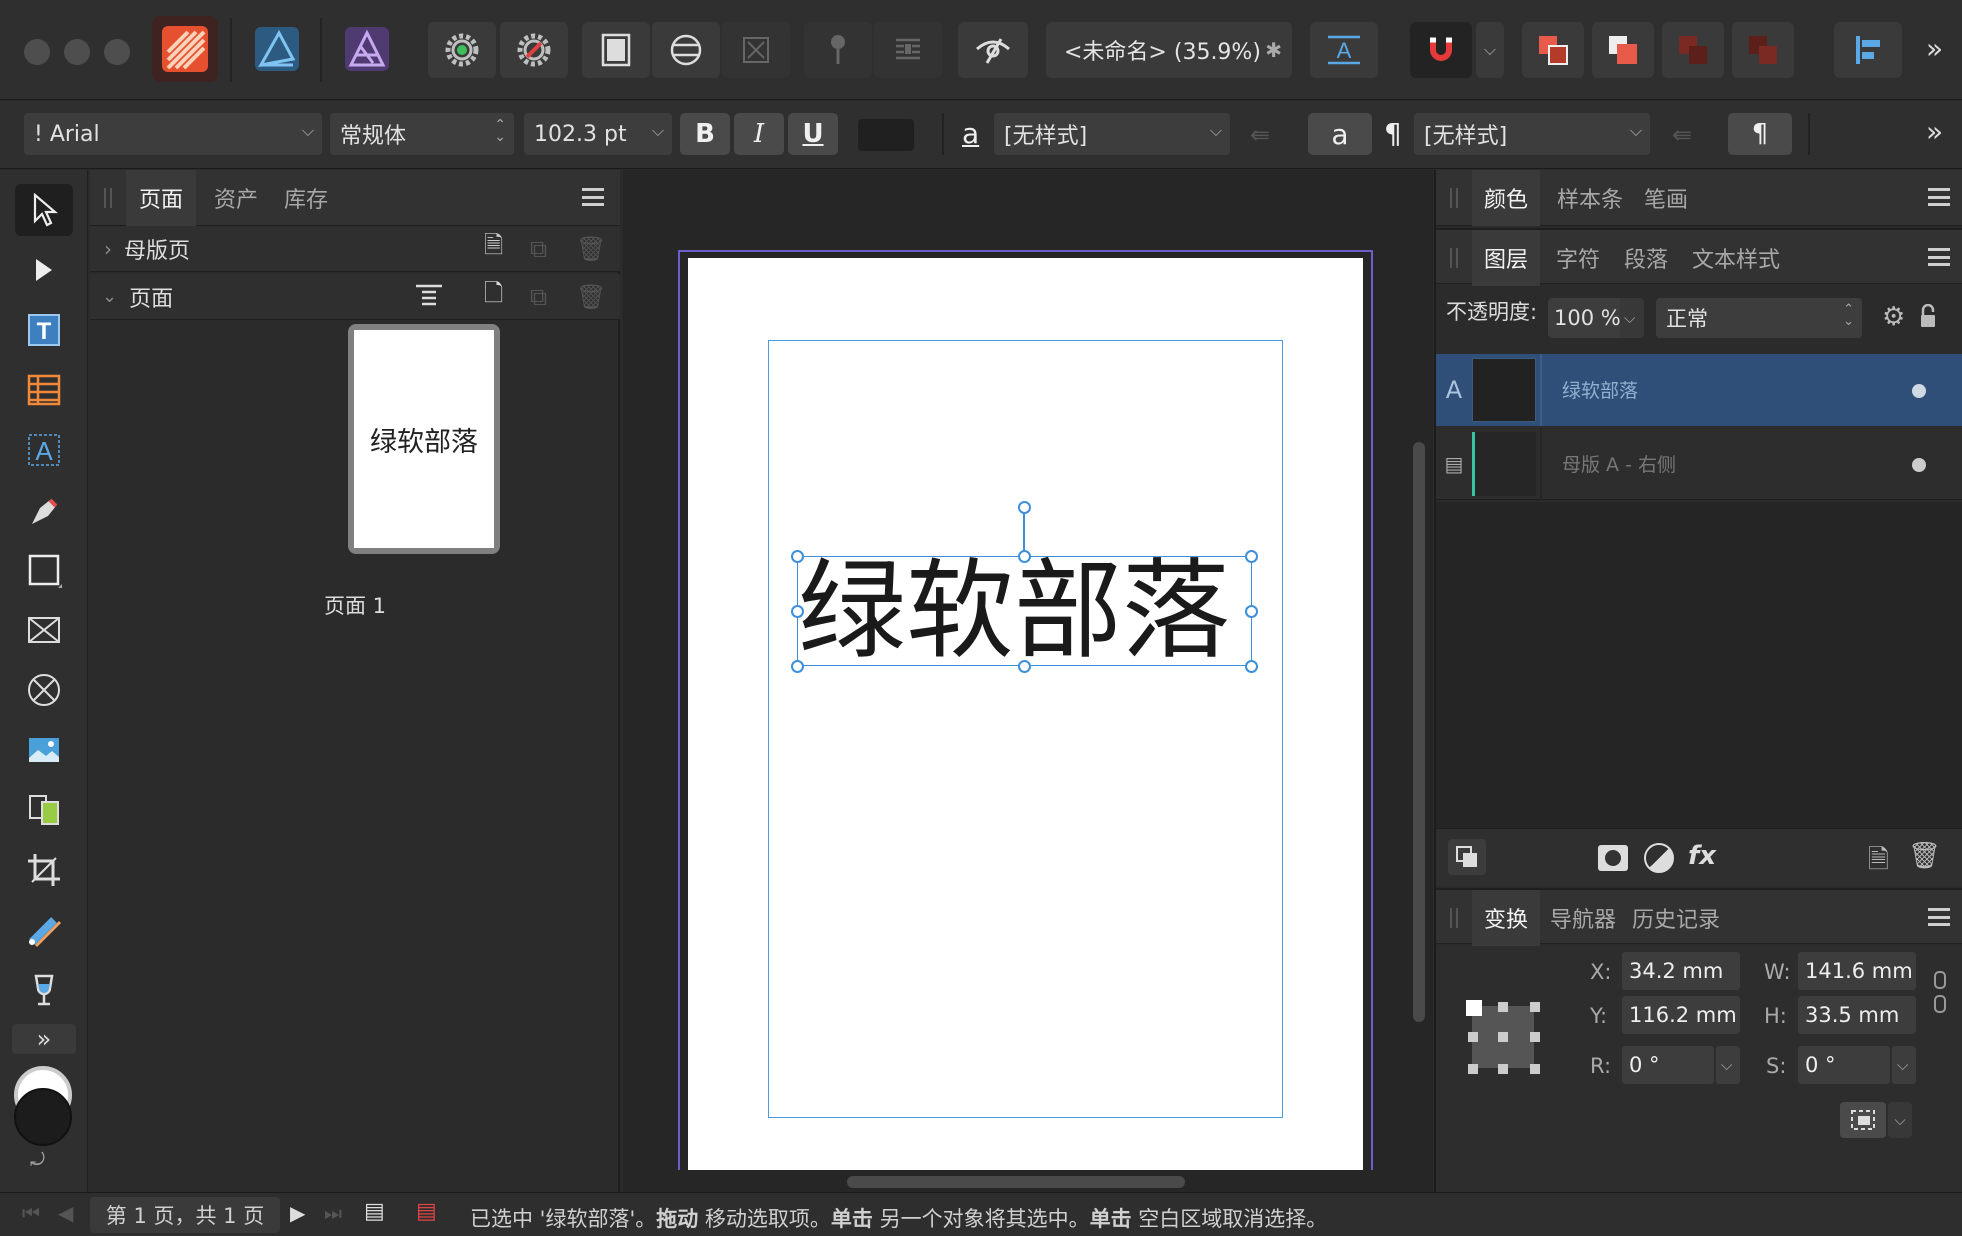 The width and height of the screenshot is (1962, 1236). Describe the element at coordinates (277, 49) in the screenshot. I see `designer-persona-icon` at that location.